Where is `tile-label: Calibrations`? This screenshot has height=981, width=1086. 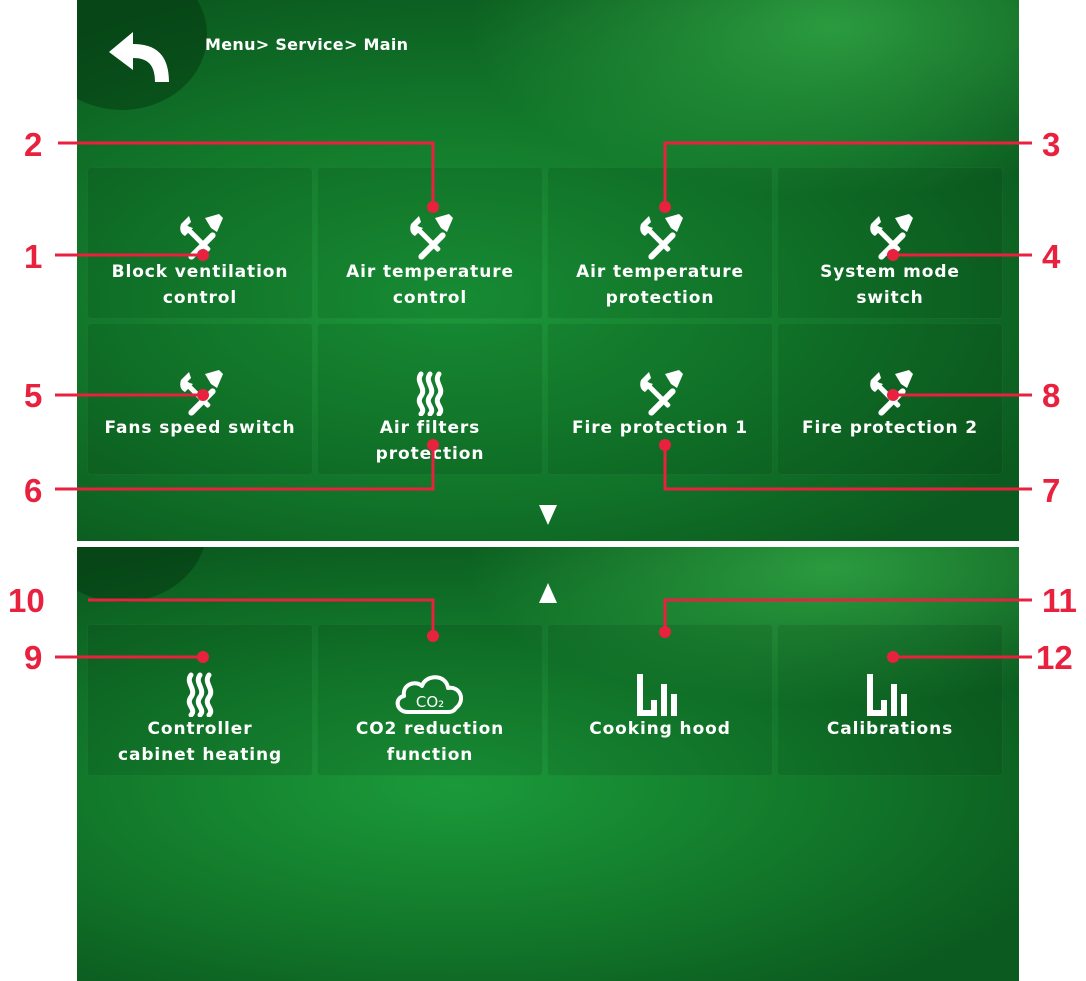 tile-label: Calibrations is located at coordinates (890, 729).